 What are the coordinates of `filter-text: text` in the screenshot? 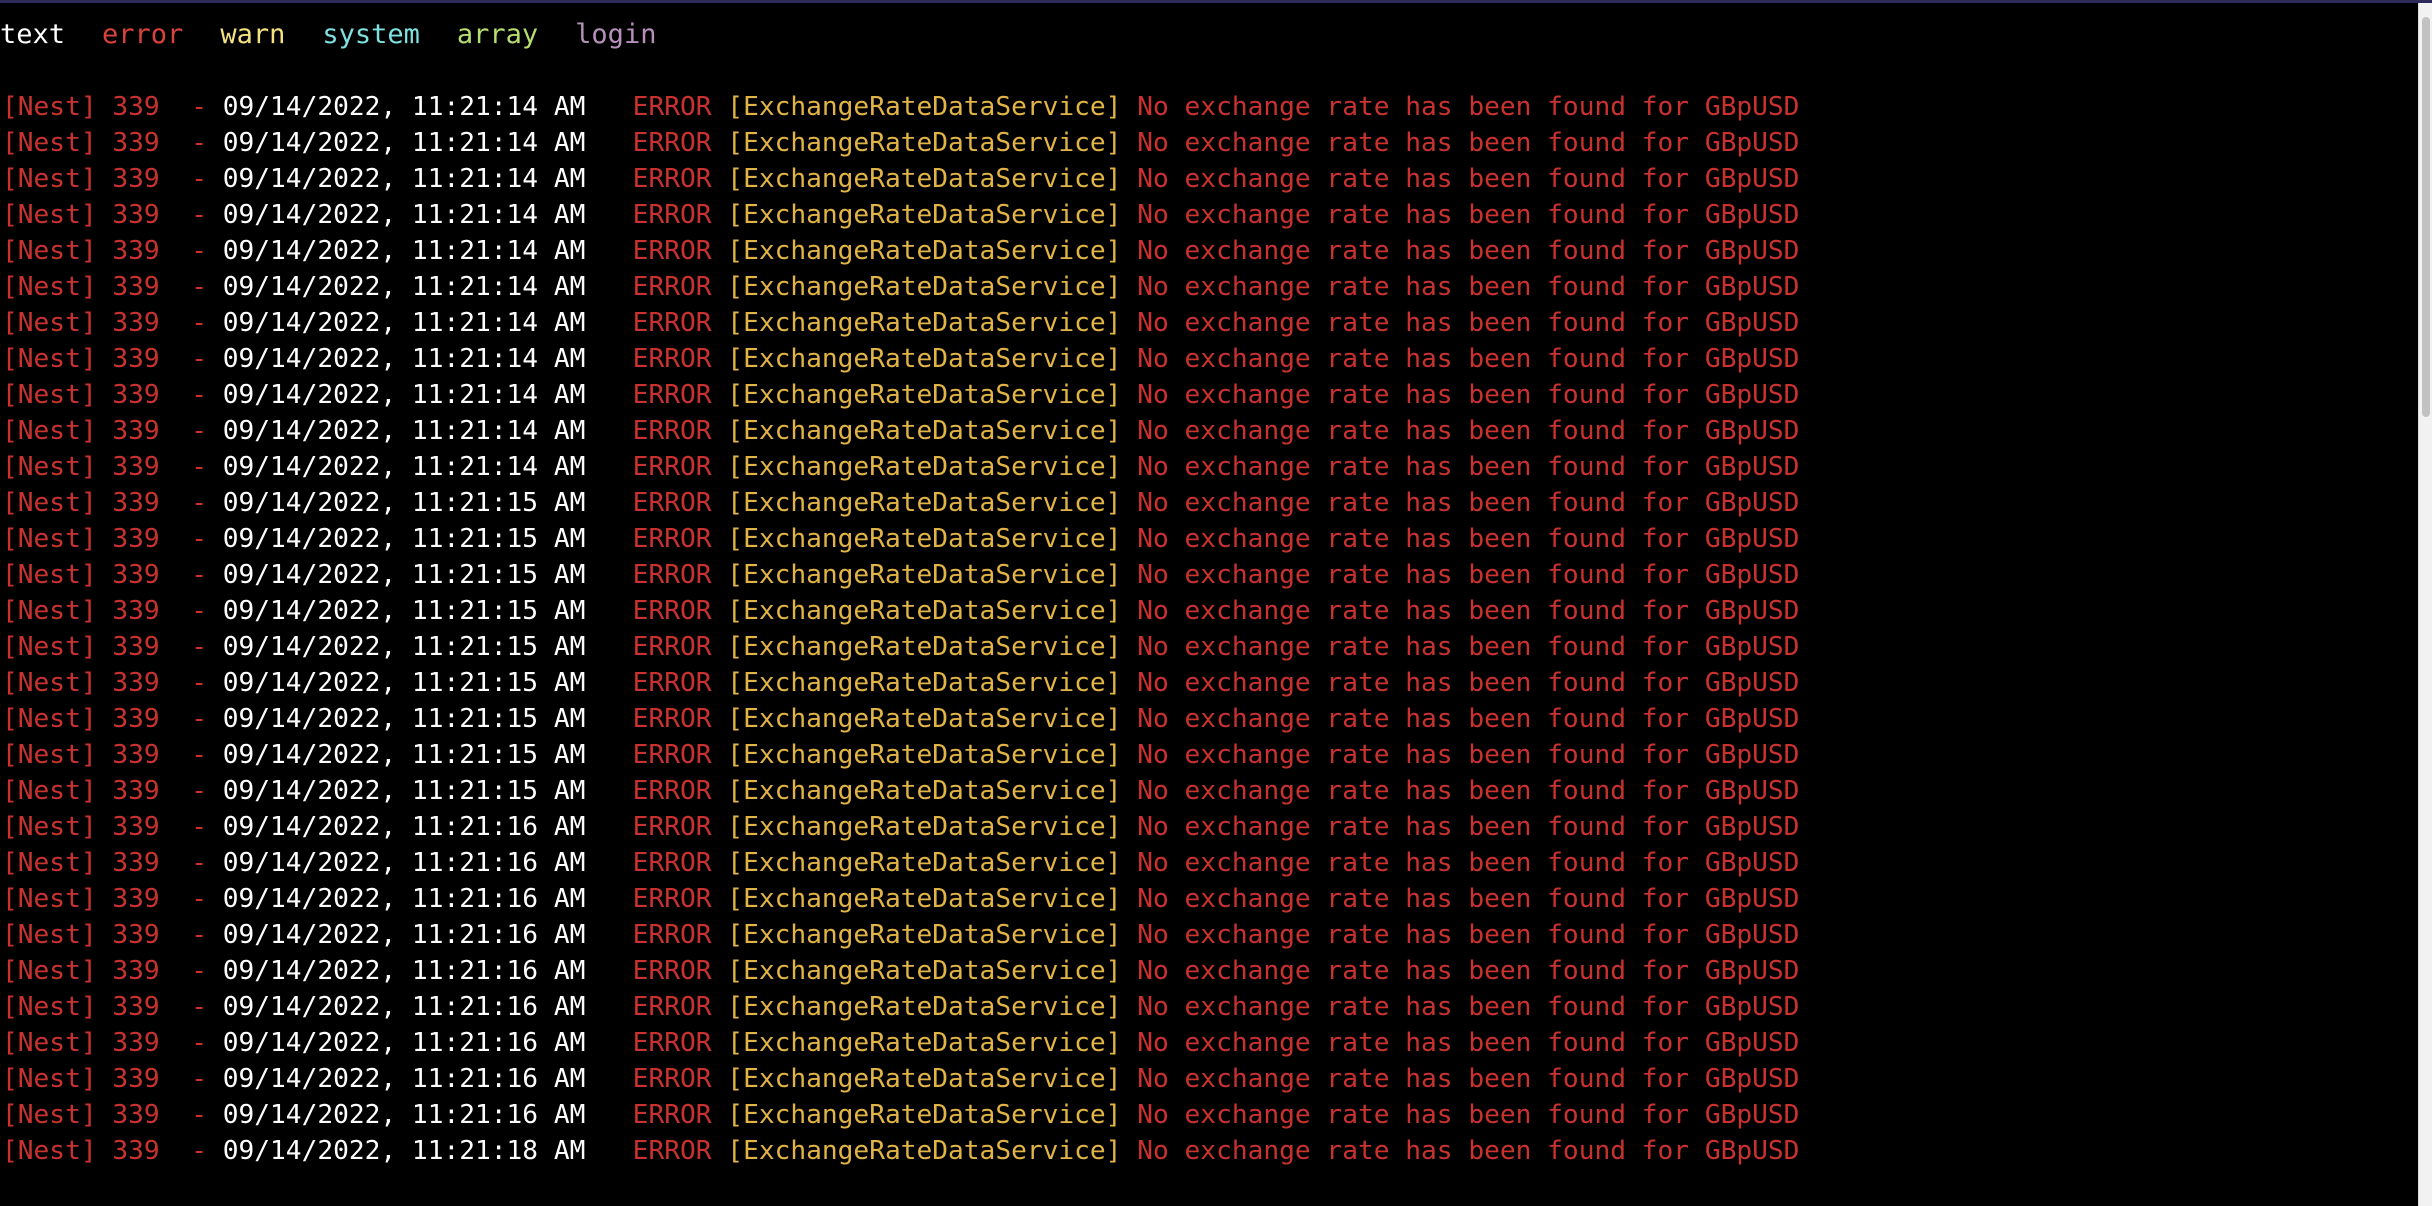 It's located at (32, 35).